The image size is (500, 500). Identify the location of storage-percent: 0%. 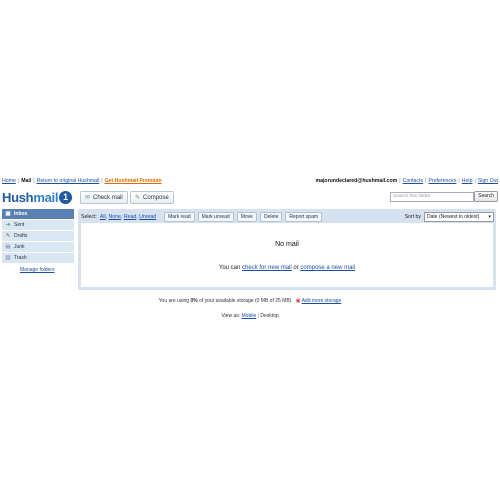
(194, 301).